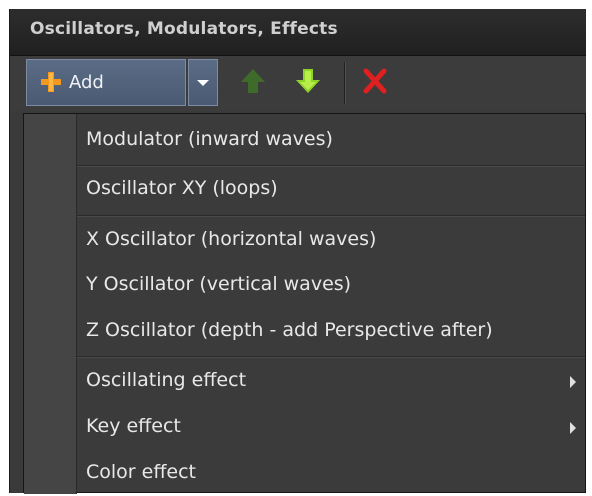 This screenshot has height=496, width=592. Describe the element at coordinates (331, 428) in the screenshot. I see `menu-item-key-effect: Key effect` at that location.